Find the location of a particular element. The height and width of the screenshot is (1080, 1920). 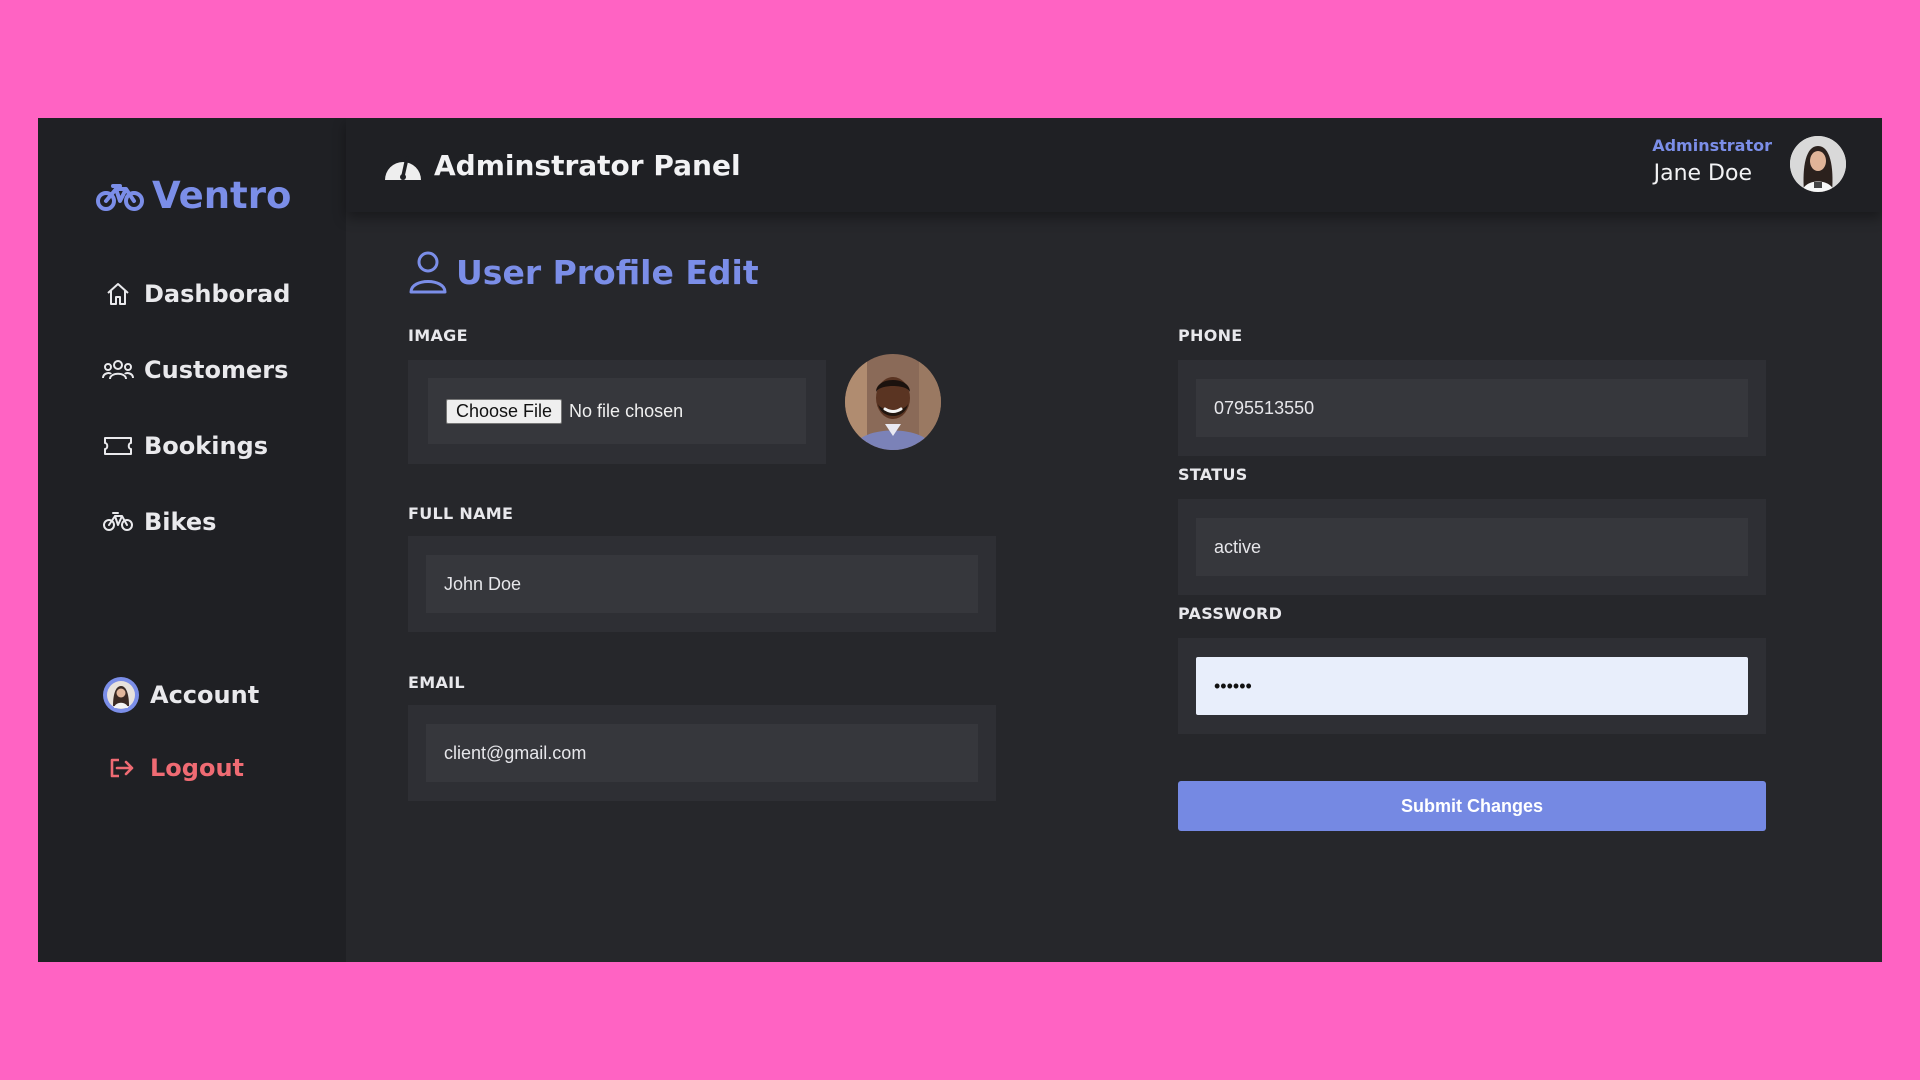

email-label: EMAIL is located at coordinates (436, 682).